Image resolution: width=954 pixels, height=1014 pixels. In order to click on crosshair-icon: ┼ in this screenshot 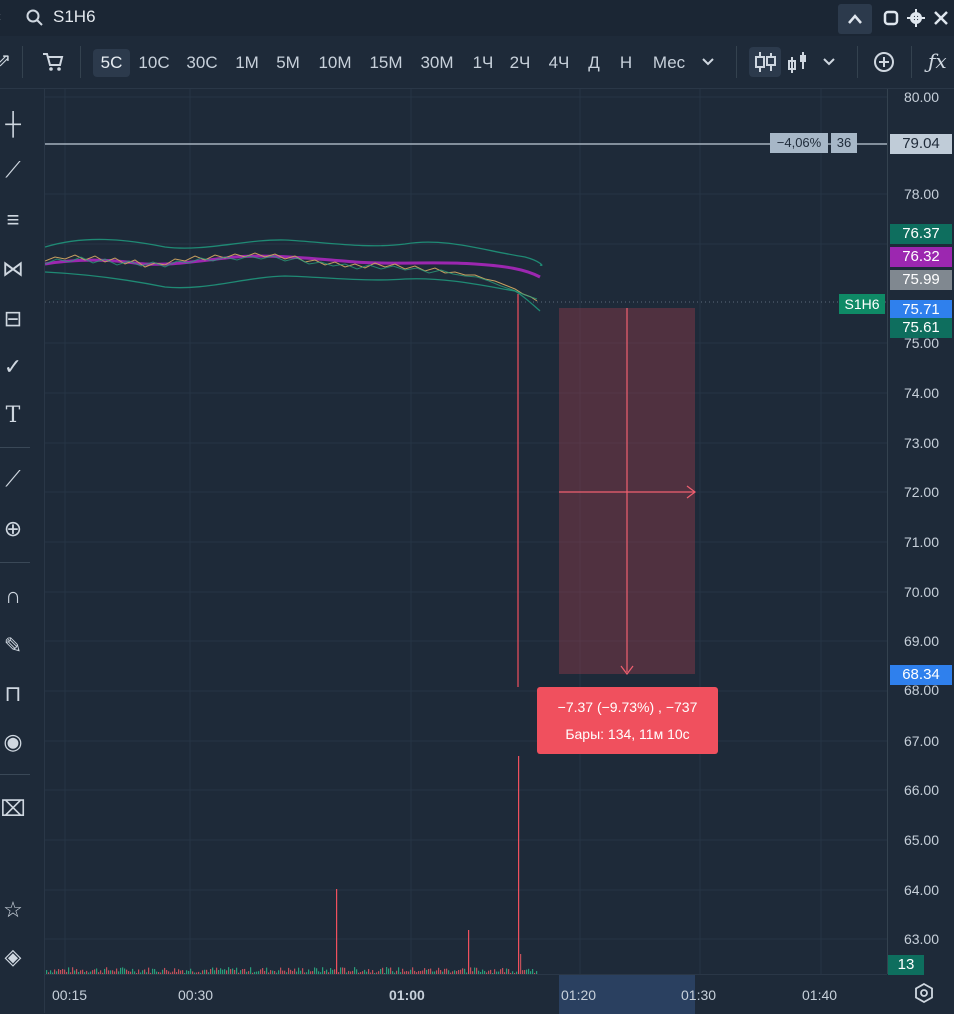, I will do `click(13, 124)`.